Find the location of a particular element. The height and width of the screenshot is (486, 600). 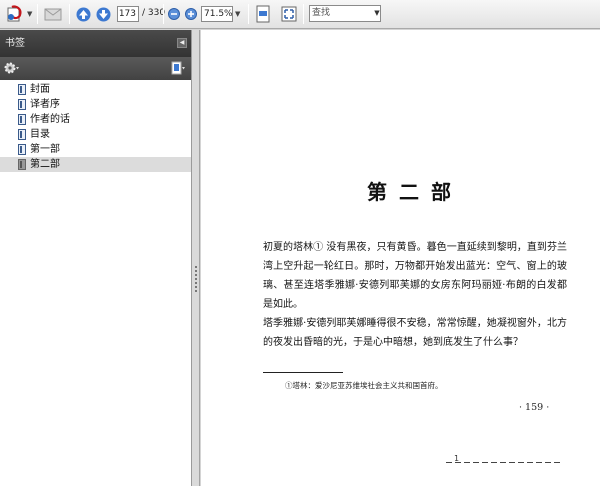

fit-page-button is located at coordinates (263, 14).